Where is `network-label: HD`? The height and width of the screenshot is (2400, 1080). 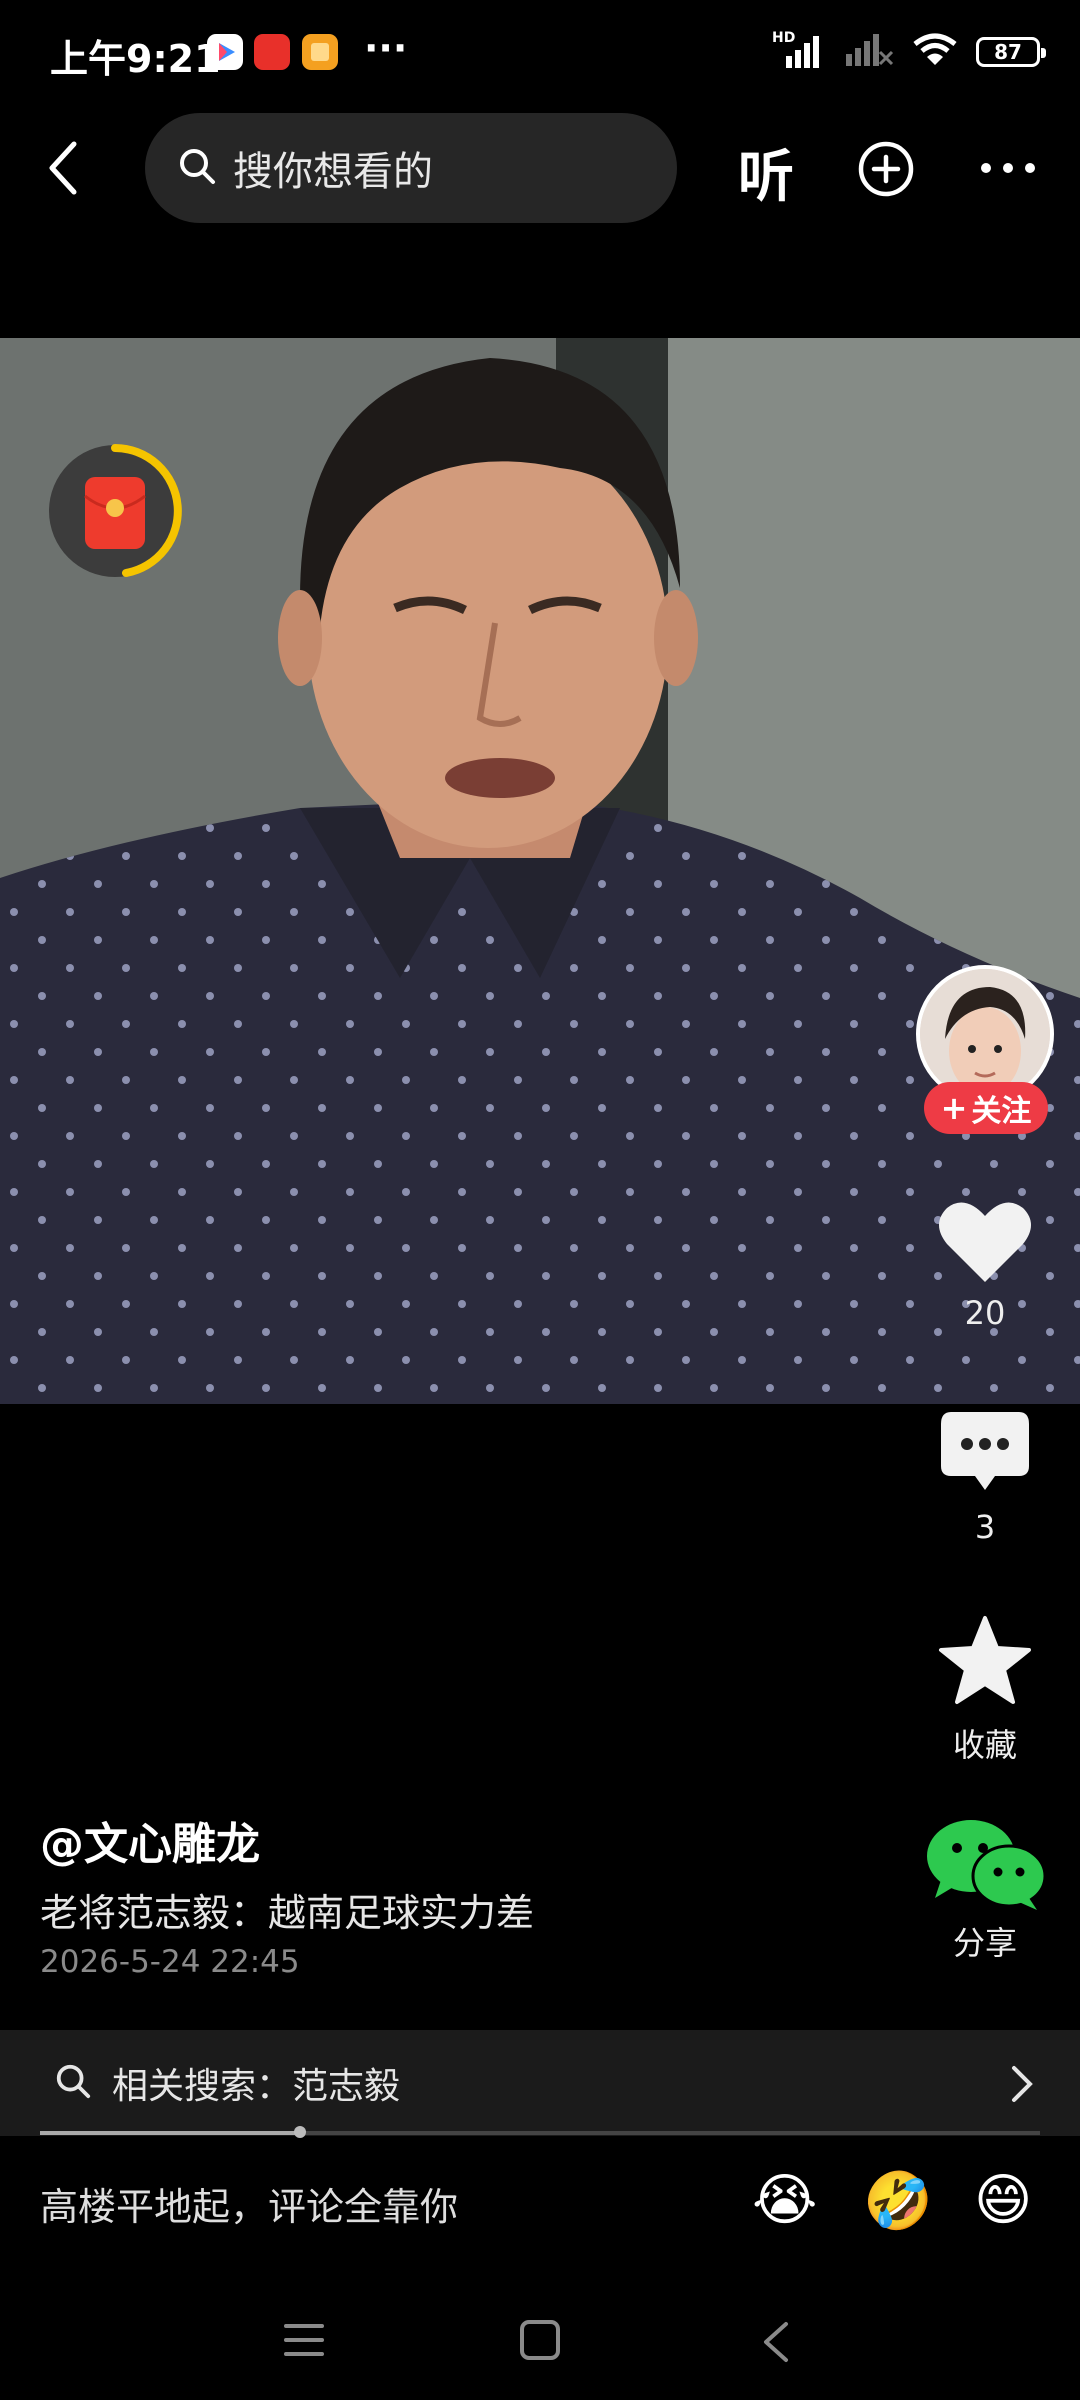 network-label: HD is located at coordinates (784, 38).